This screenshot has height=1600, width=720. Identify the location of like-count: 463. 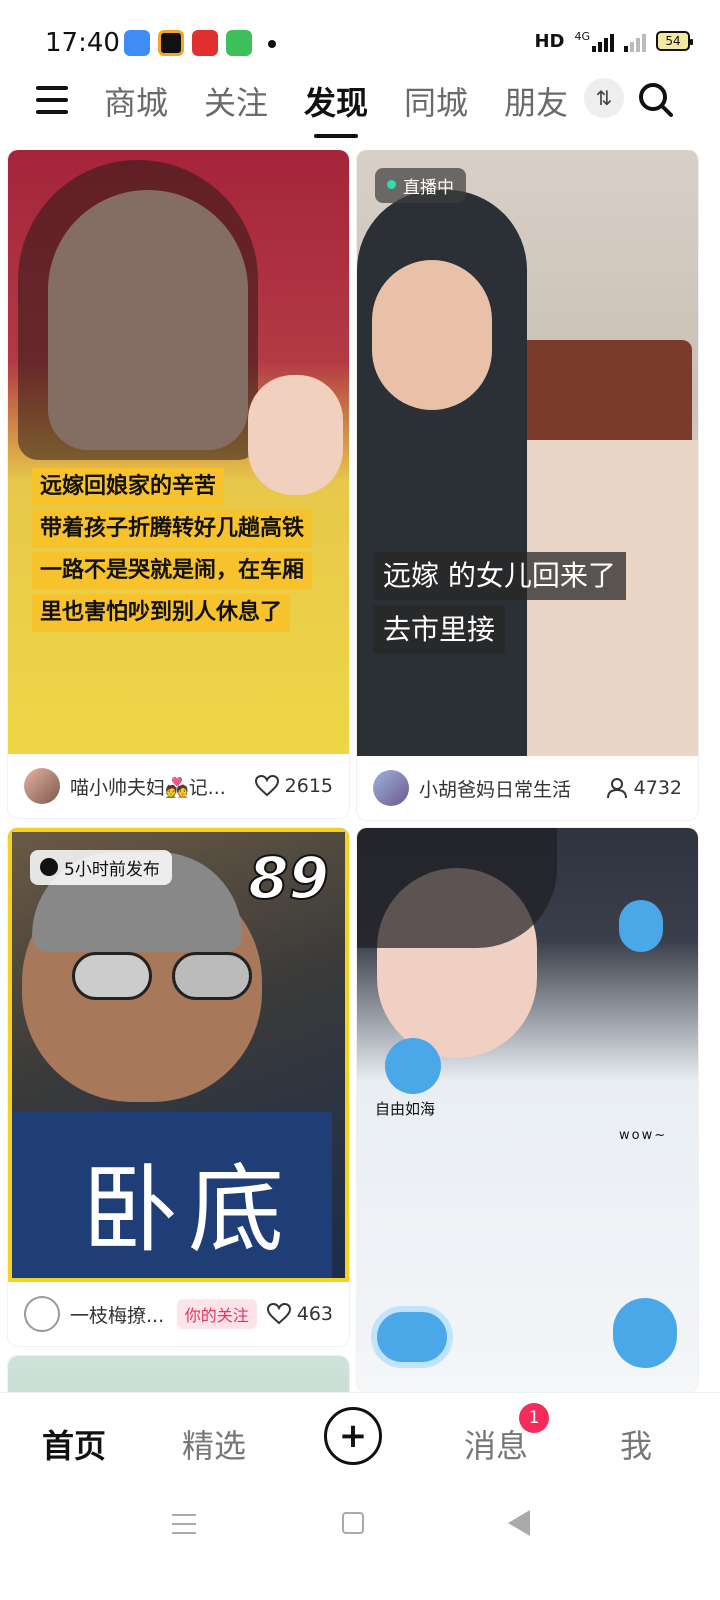
(299, 1314).